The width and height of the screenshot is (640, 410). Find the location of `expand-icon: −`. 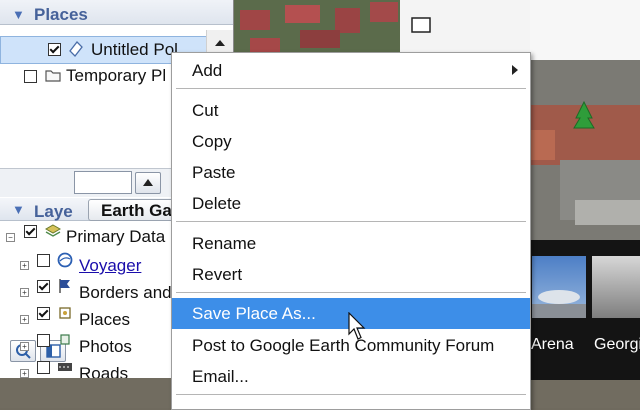

expand-icon: − is located at coordinates (10, 237).